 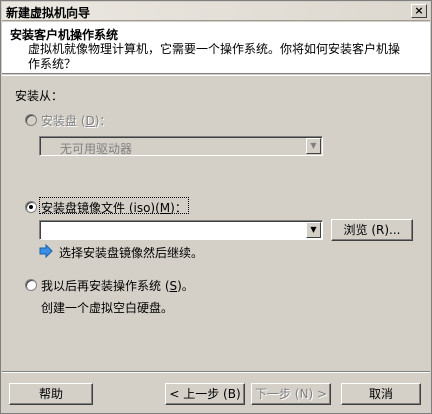 What do you see at coordinates (39, 96) in the screenshot?
I see `install-from-label: 安装从：` at bounding box center [39, 96].